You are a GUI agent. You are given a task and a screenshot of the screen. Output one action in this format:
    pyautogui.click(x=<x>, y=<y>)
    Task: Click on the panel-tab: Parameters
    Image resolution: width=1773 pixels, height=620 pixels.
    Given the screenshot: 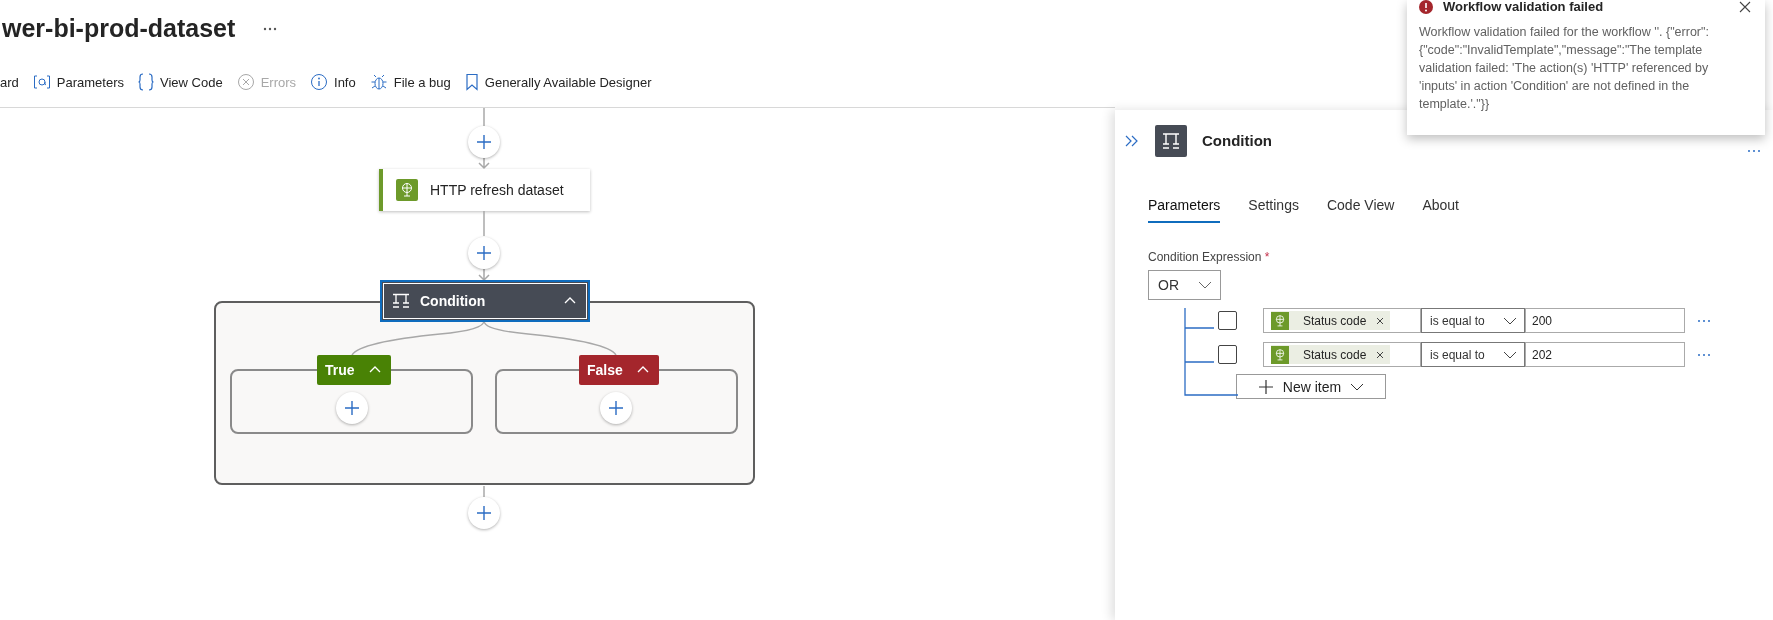 What is the action you would take?
    pyautogui.click(x=1184, y=210)
    